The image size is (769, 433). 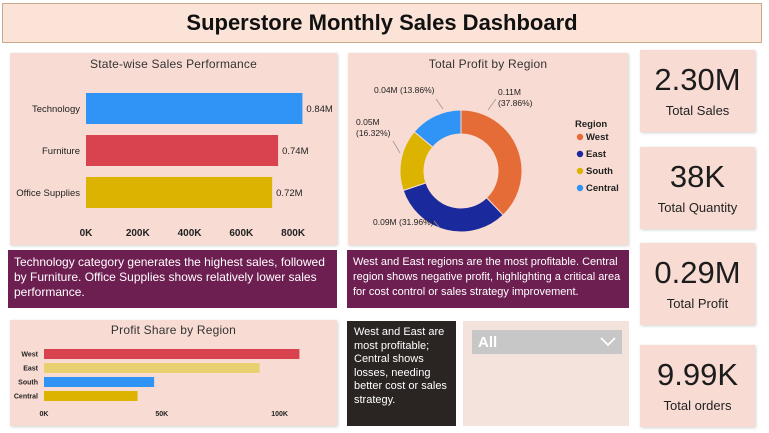 What do you see at coordinates (26, 397) in the screenshot?
I see `category-label: Central` at bounding box center [26, 397].